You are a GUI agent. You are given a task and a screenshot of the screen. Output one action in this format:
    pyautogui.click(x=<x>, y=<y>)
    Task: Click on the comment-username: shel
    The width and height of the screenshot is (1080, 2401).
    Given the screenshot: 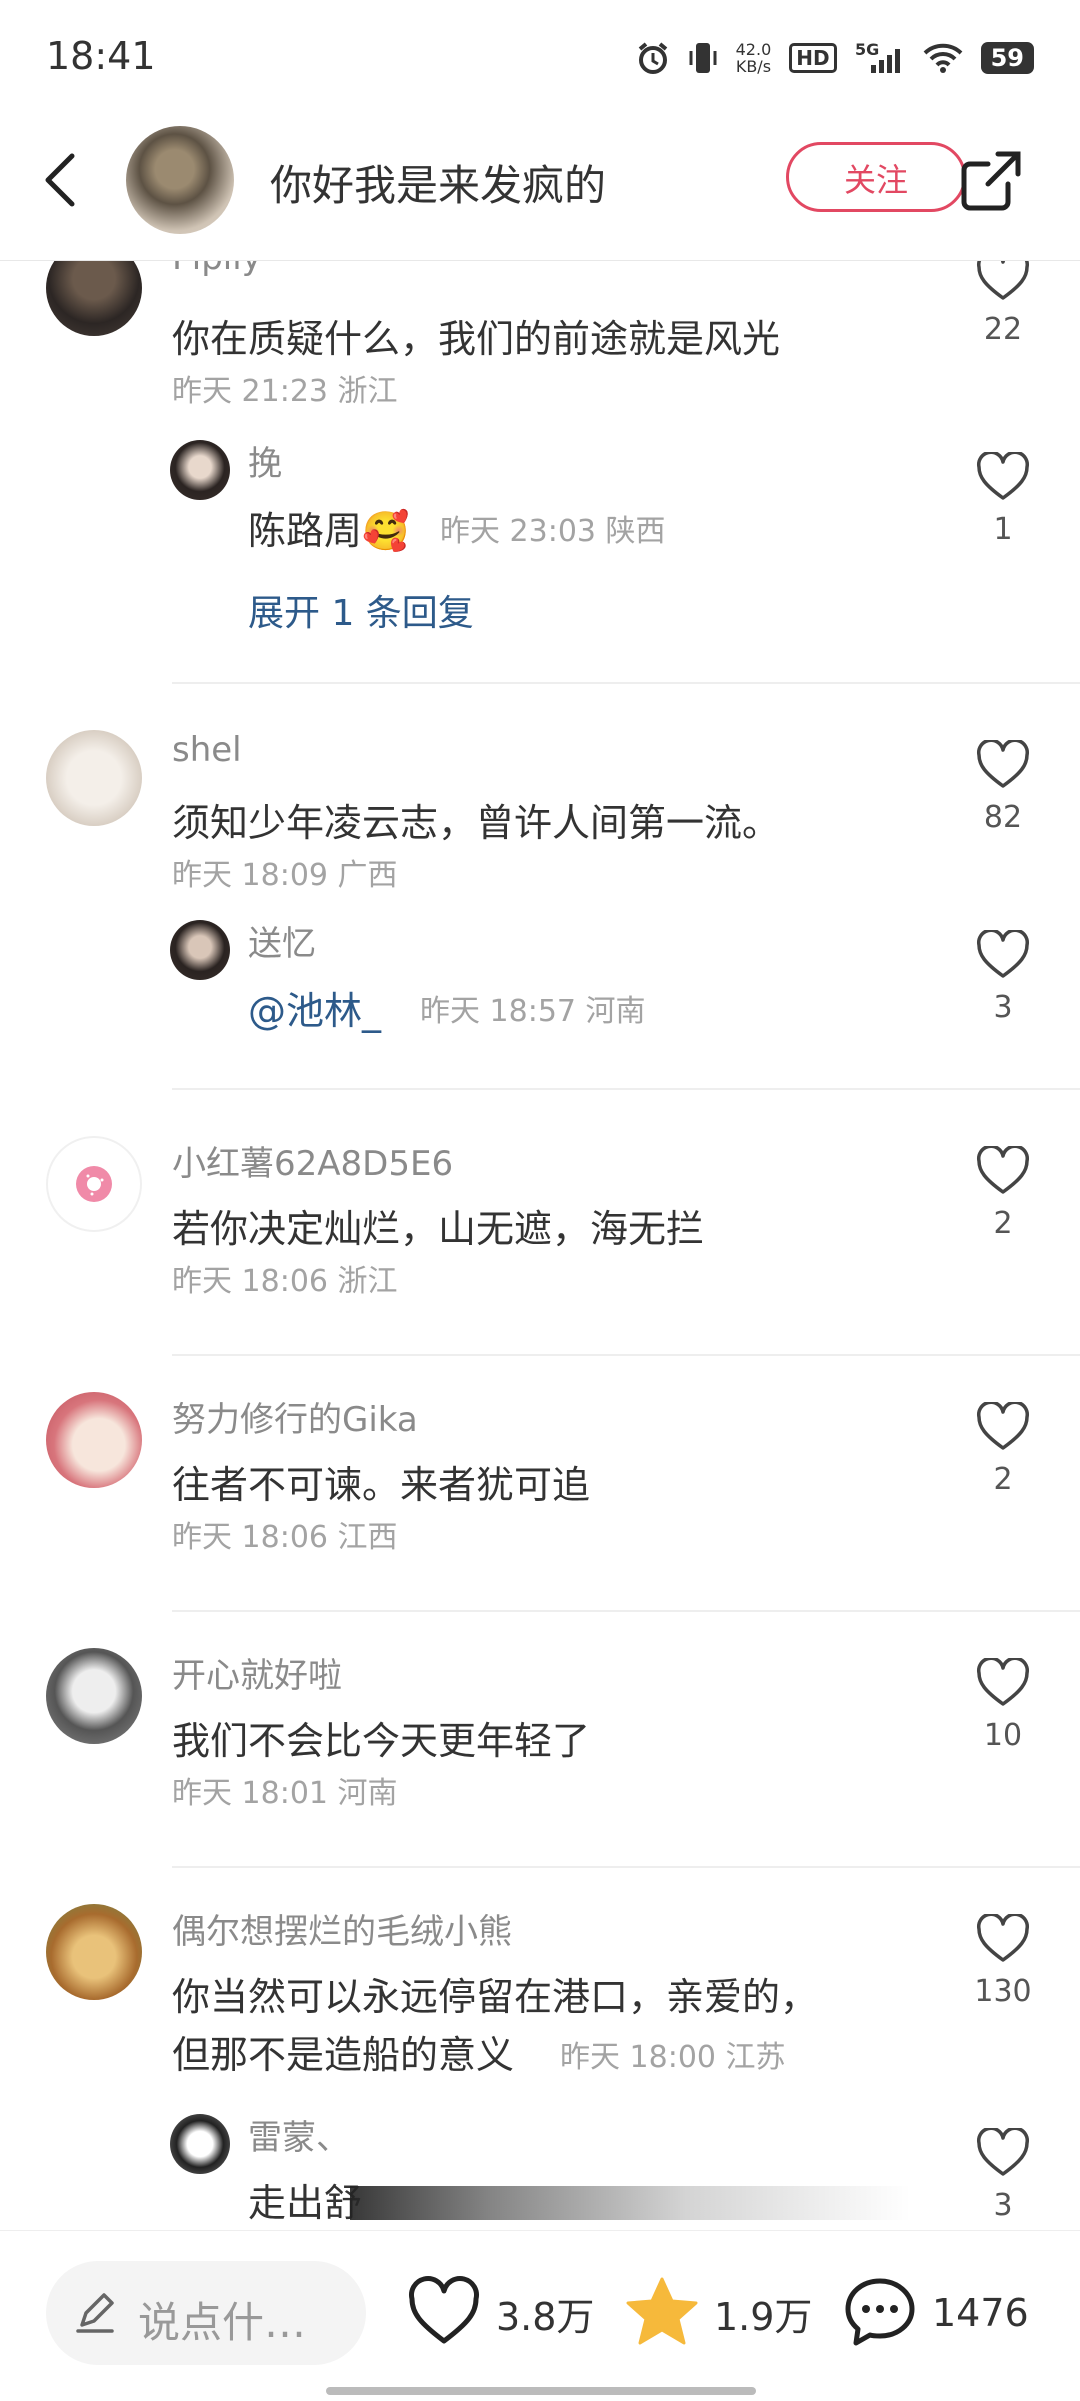 What is the action you would take?
    pyautogui.click(x=207, y=750)
    